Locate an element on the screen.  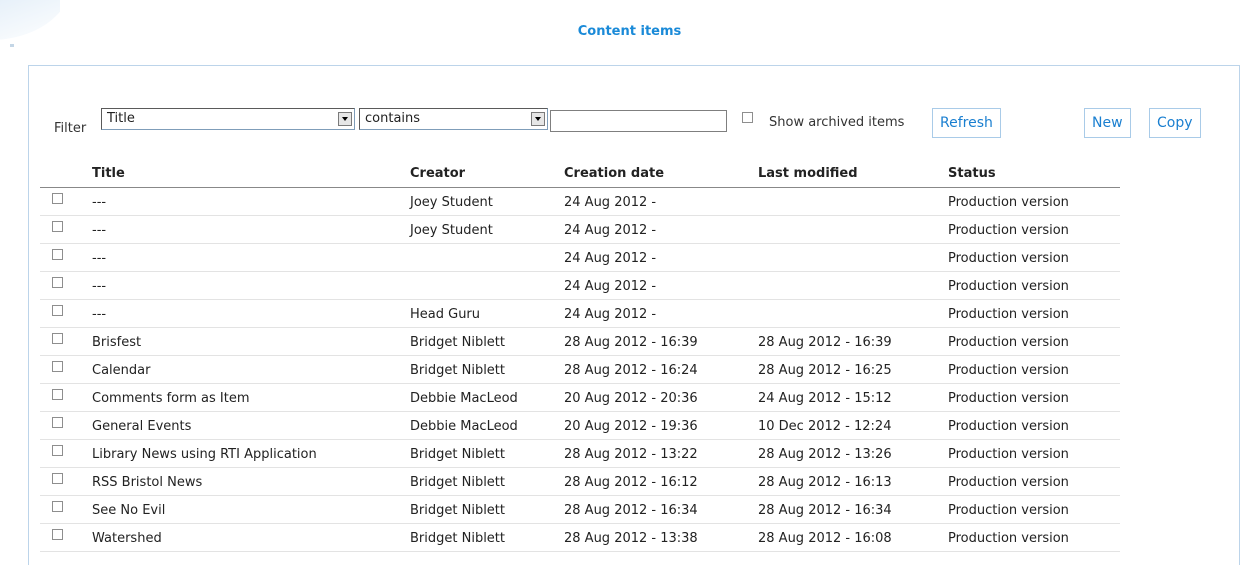
cell-creator: Joey Student is located at coordinates (451, 202).